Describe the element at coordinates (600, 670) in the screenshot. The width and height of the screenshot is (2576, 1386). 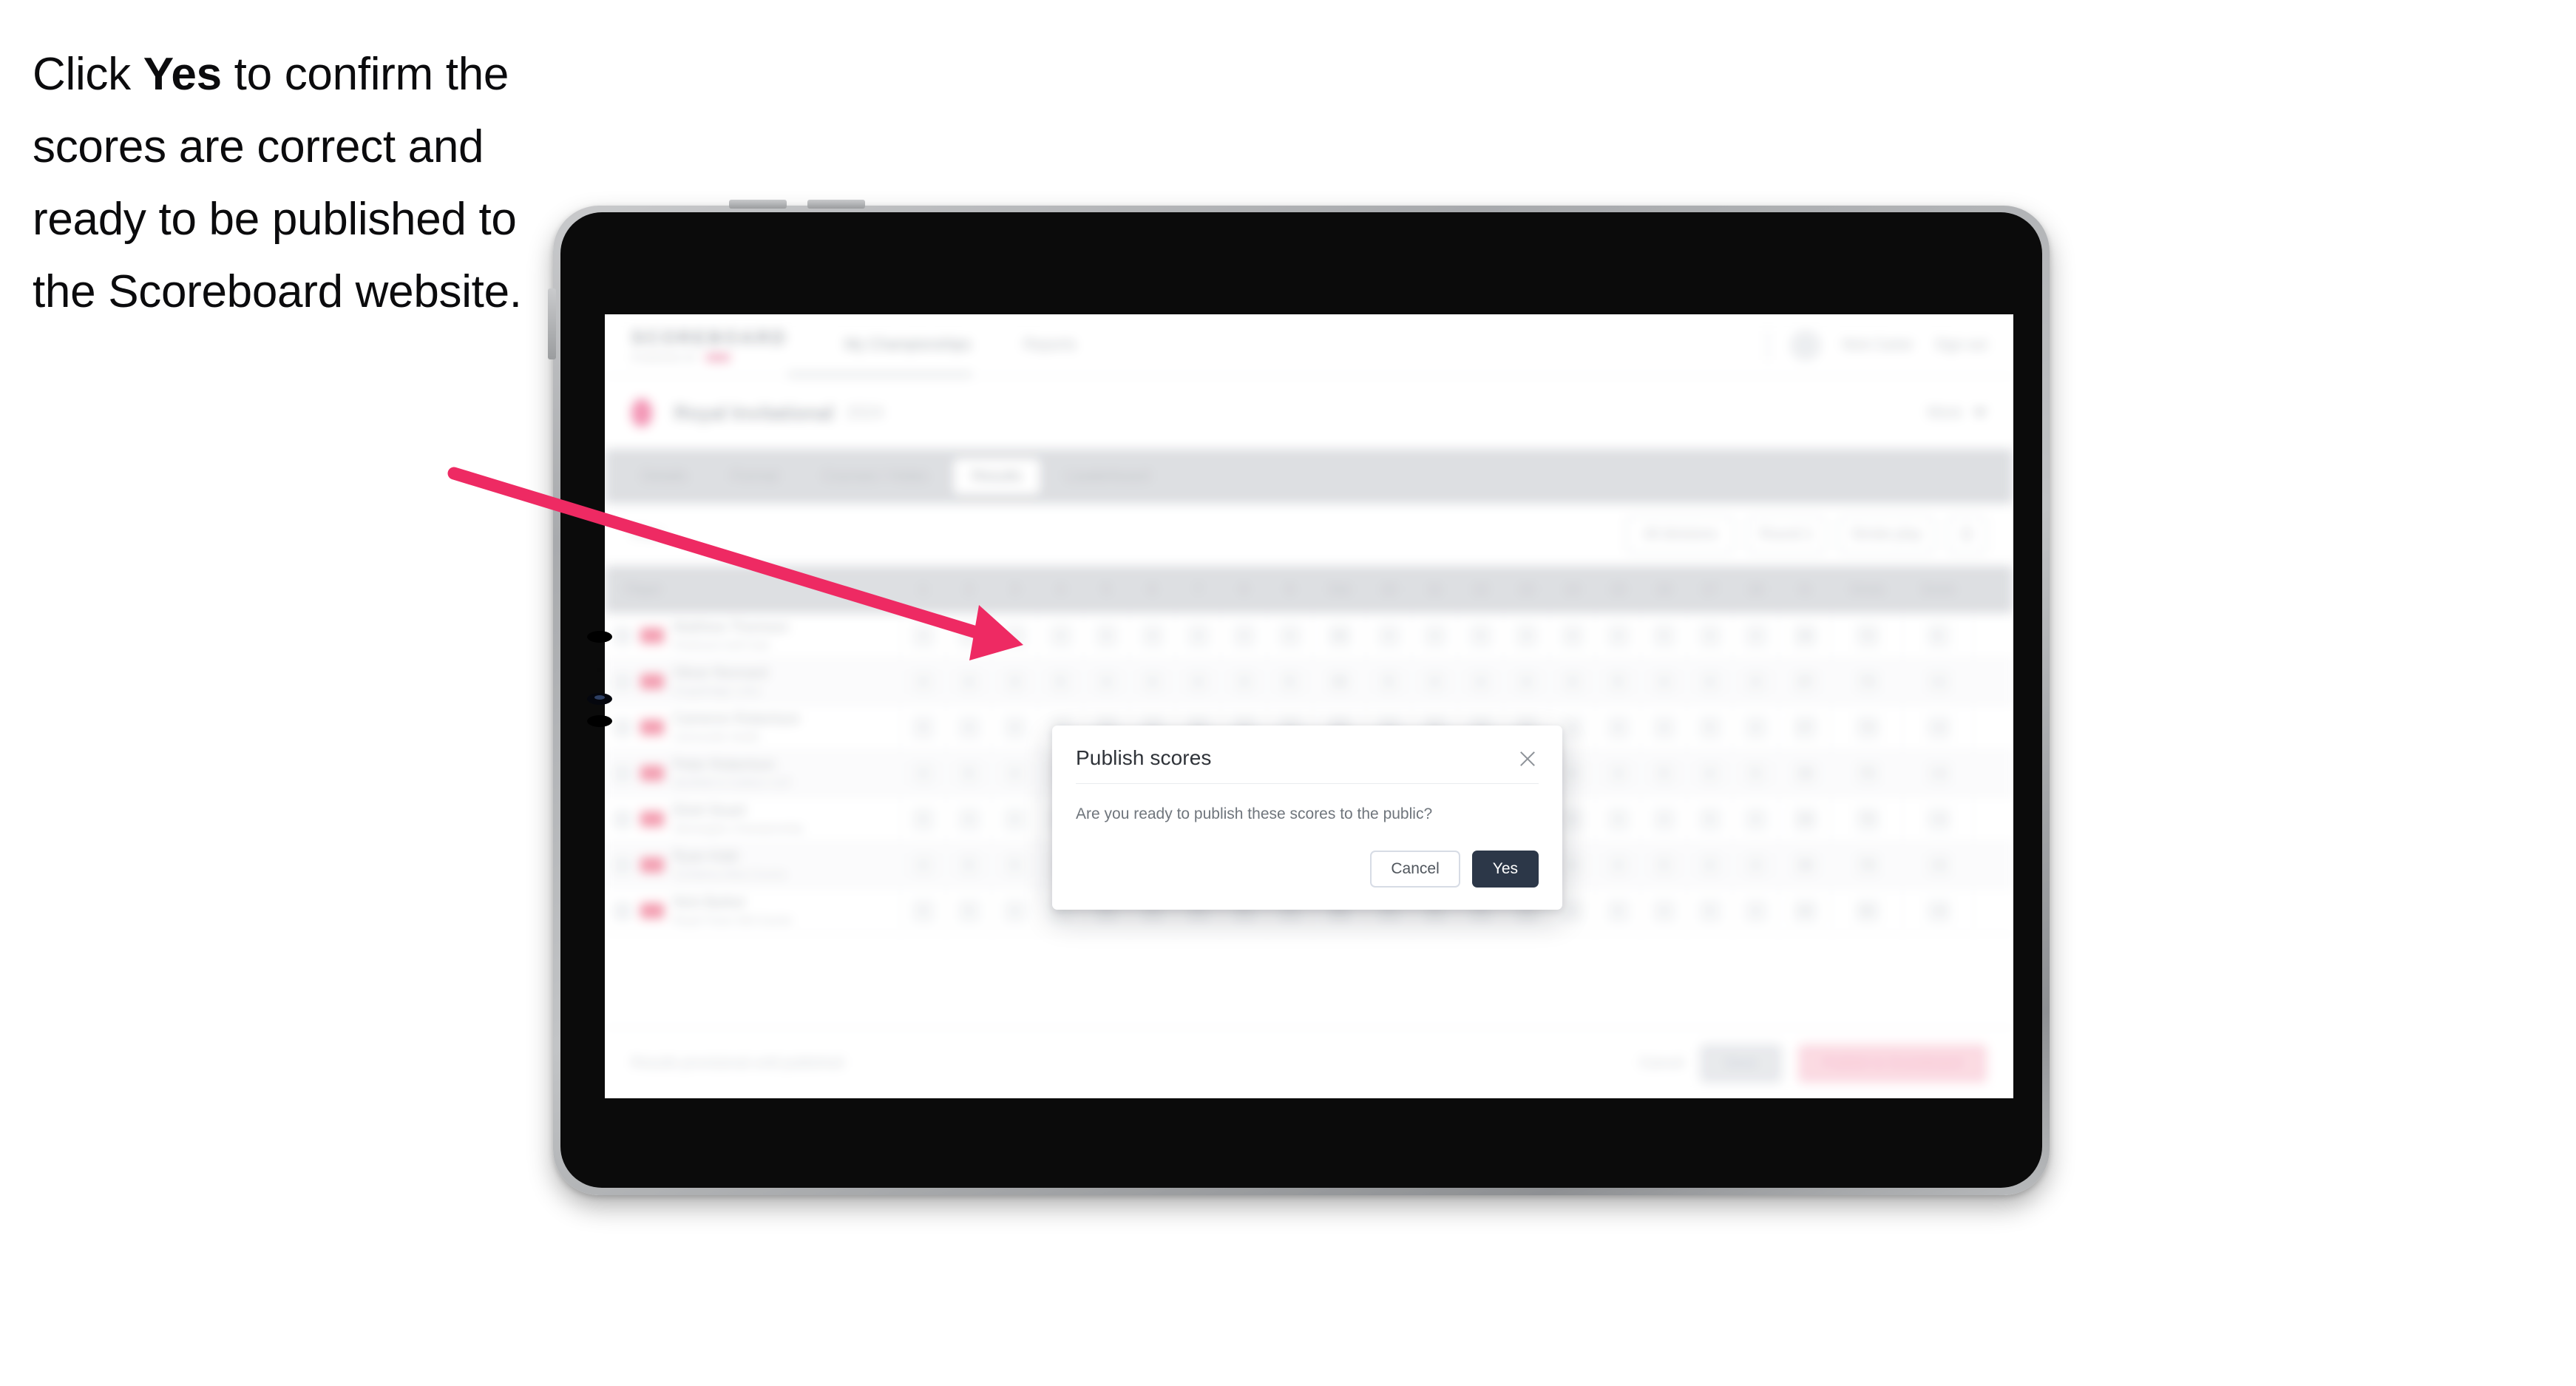
I see `sensor-dot-icon` at that location.